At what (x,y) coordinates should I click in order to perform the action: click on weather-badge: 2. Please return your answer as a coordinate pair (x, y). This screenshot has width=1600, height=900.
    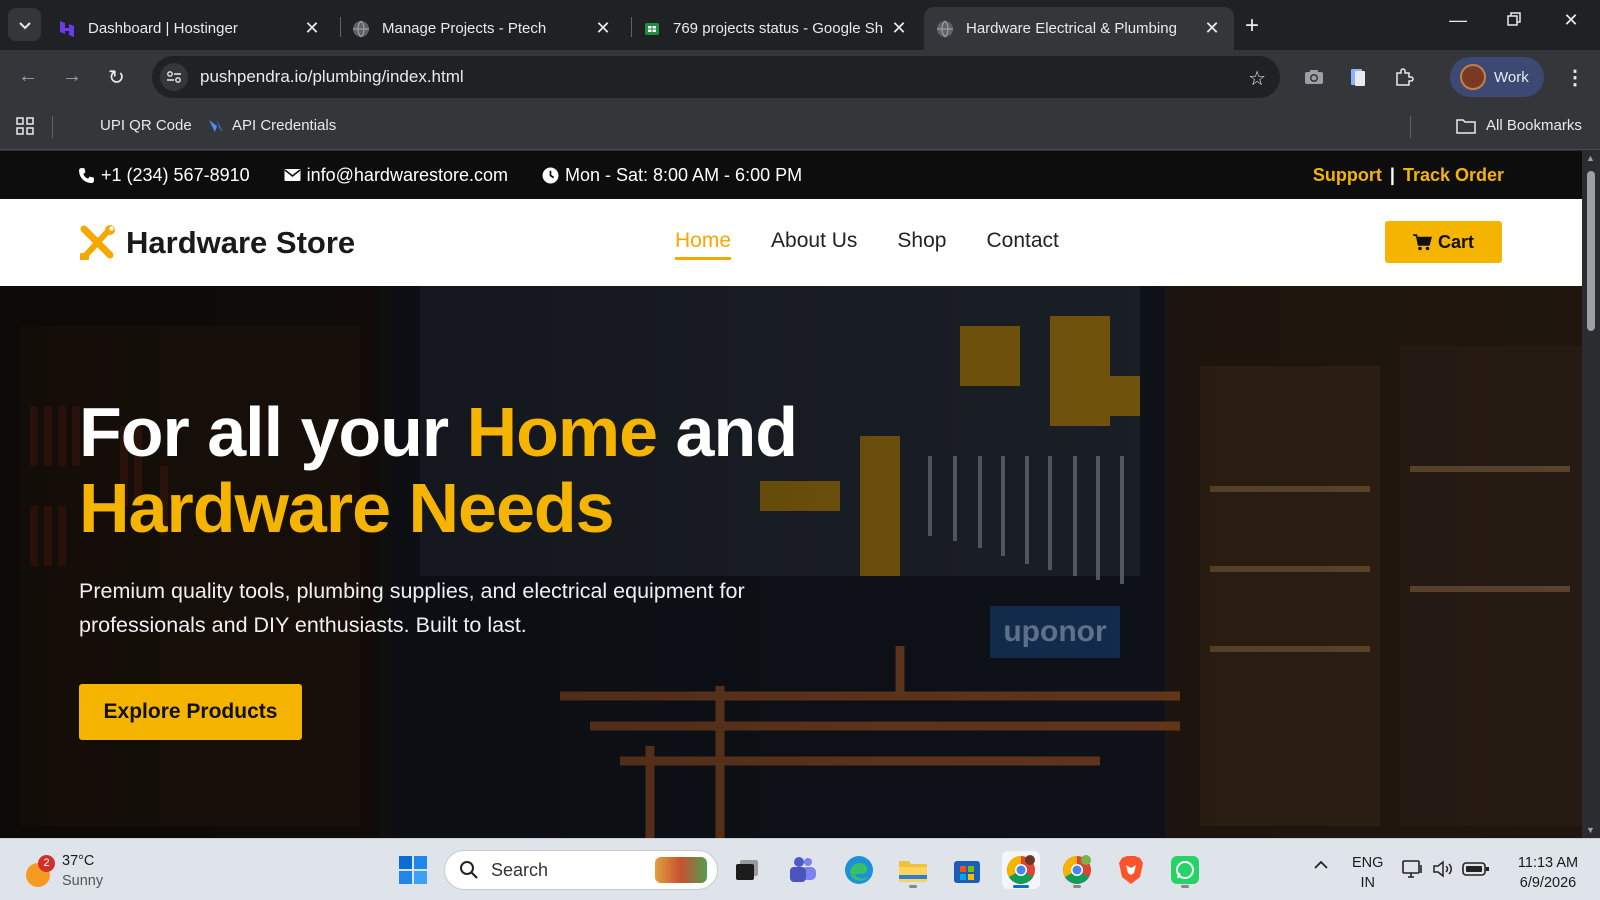
    Looking at the image, I should click on (46, 863).